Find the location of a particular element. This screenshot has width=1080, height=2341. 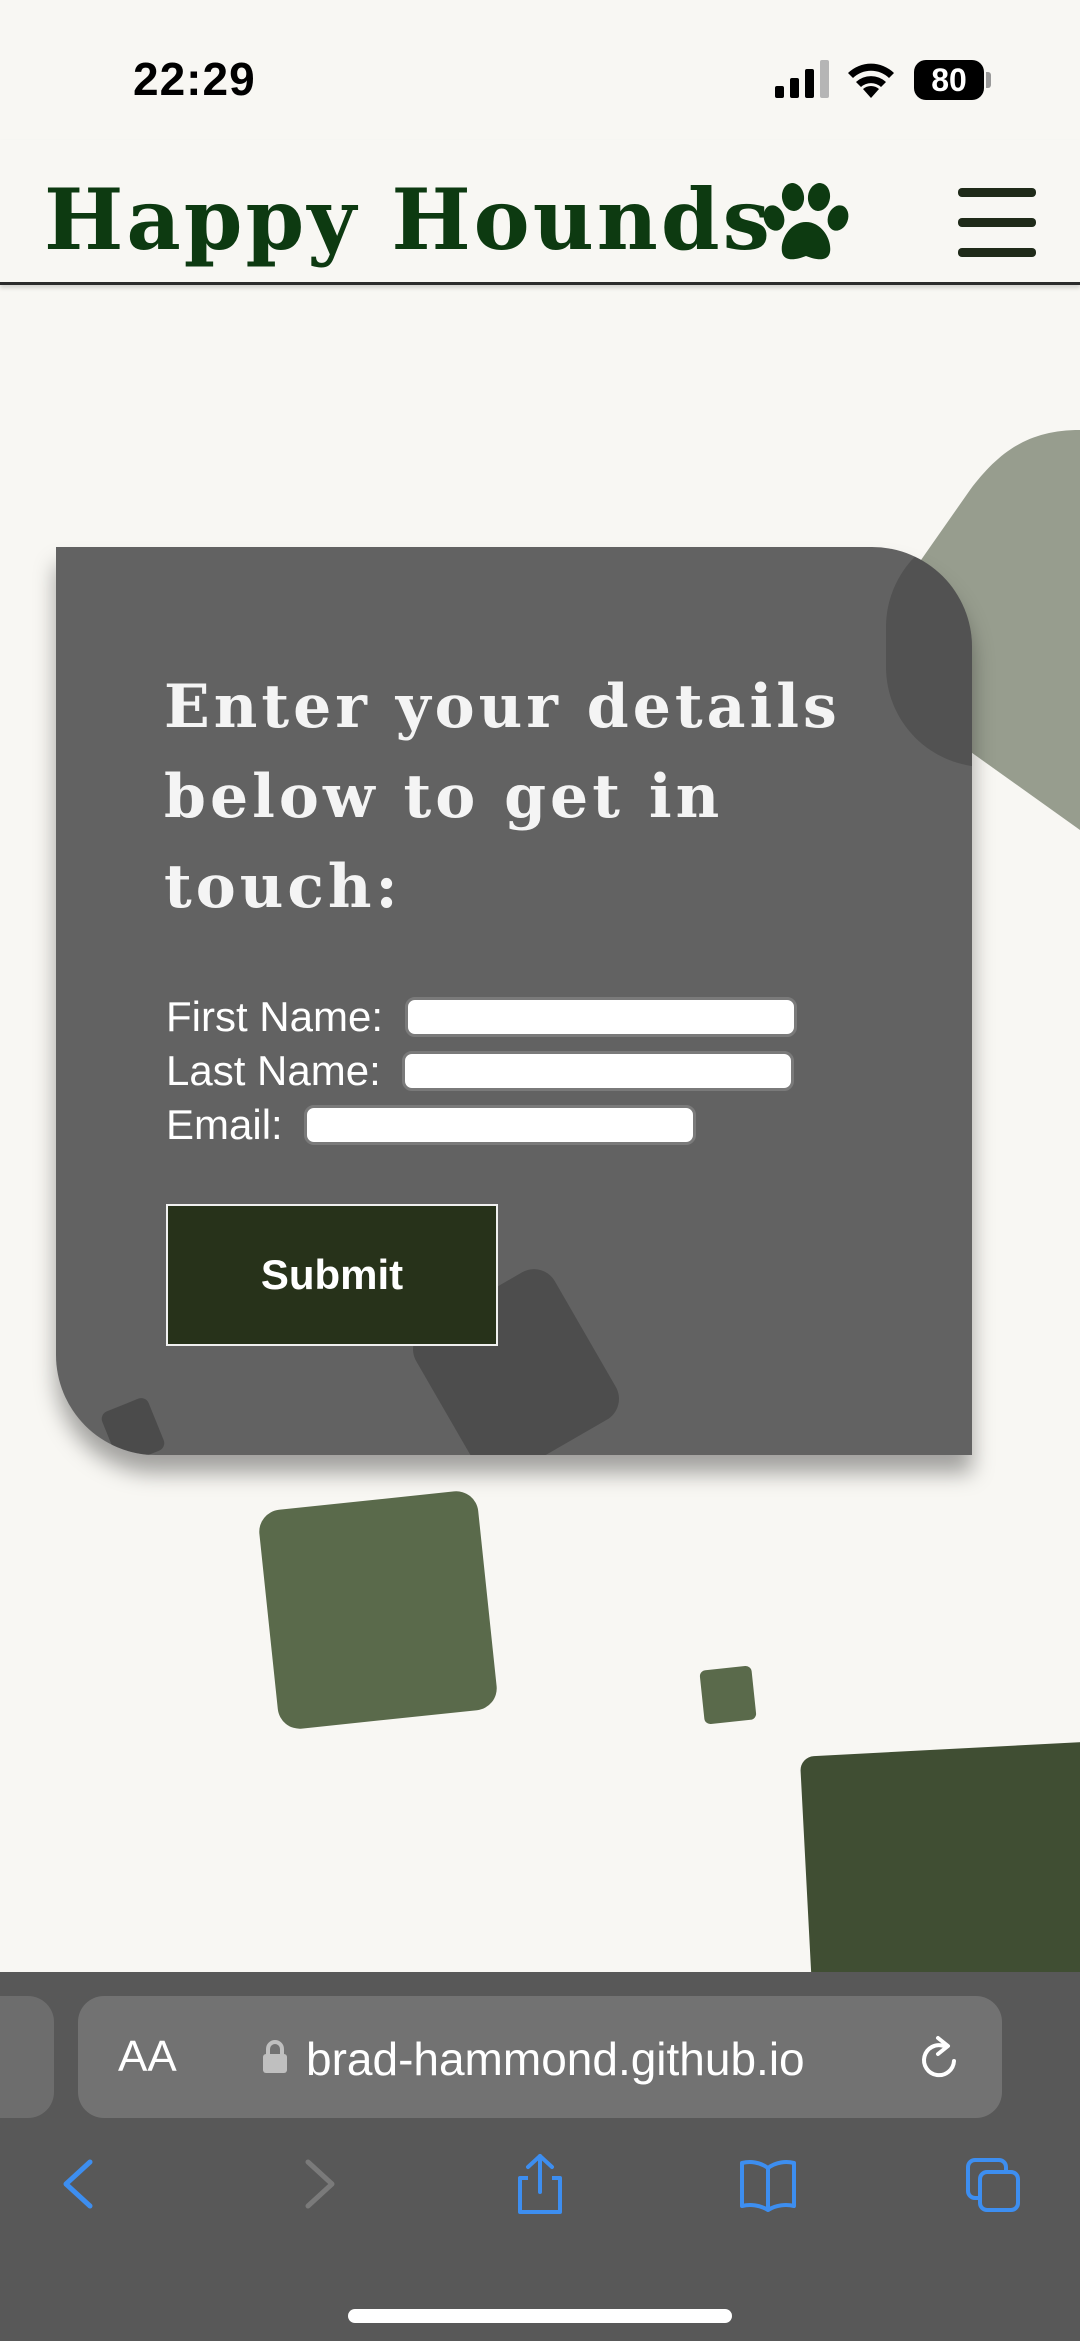

url-text: brad-hammond.github.io is located at coordinates (555, 2059).